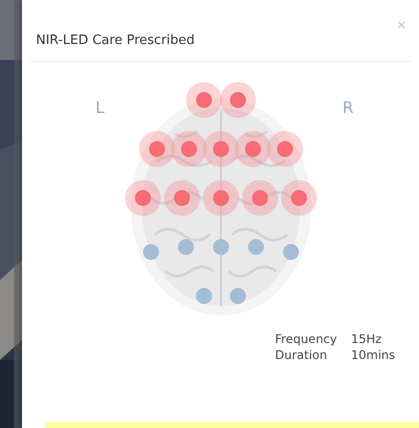 The width and height of the screenshot is (419, 428). Describe the element at coordinates (348, 107) in the screenshot. I see `right-label: R` at that location.